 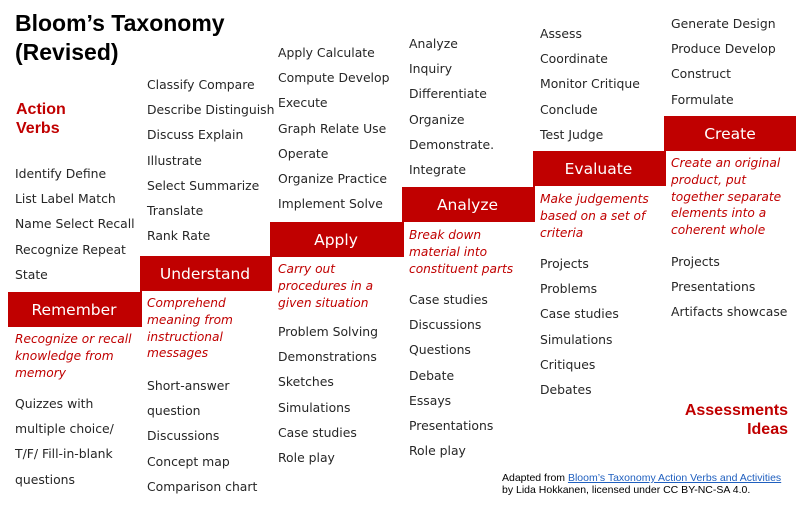 What do you see at coordinates (65, 199) in the screenshot?
I see `action-verb-item: List Label Match` at bounding box center [65, 199].